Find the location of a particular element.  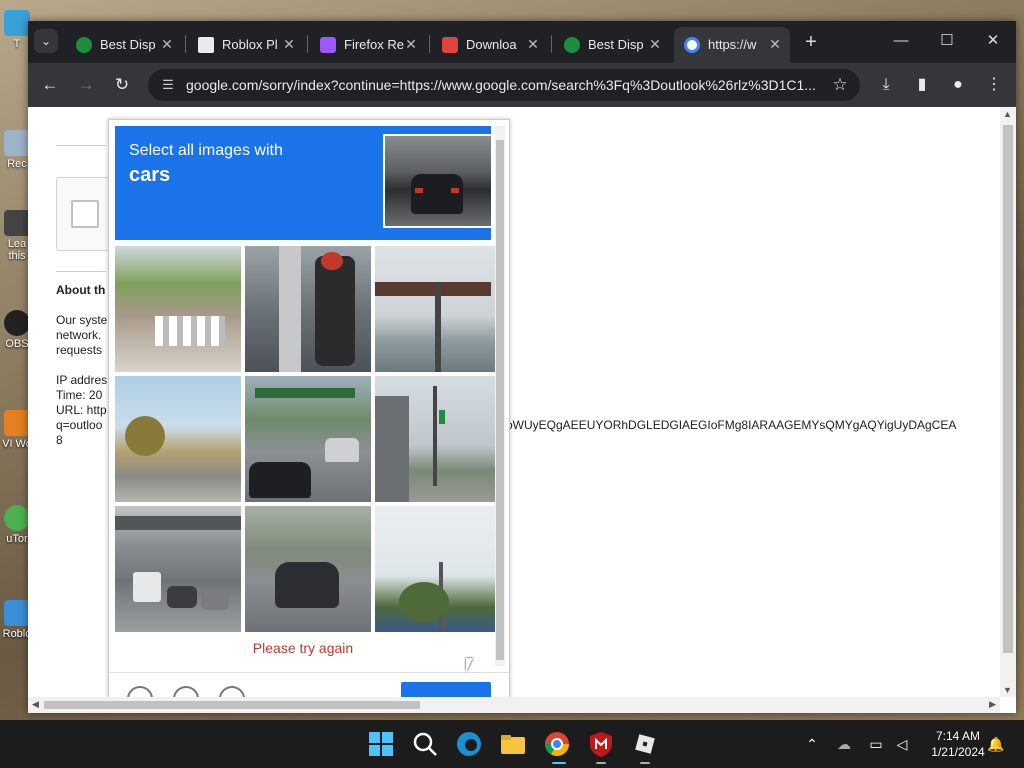

forward-button: → is located at coordinates (86, 85).